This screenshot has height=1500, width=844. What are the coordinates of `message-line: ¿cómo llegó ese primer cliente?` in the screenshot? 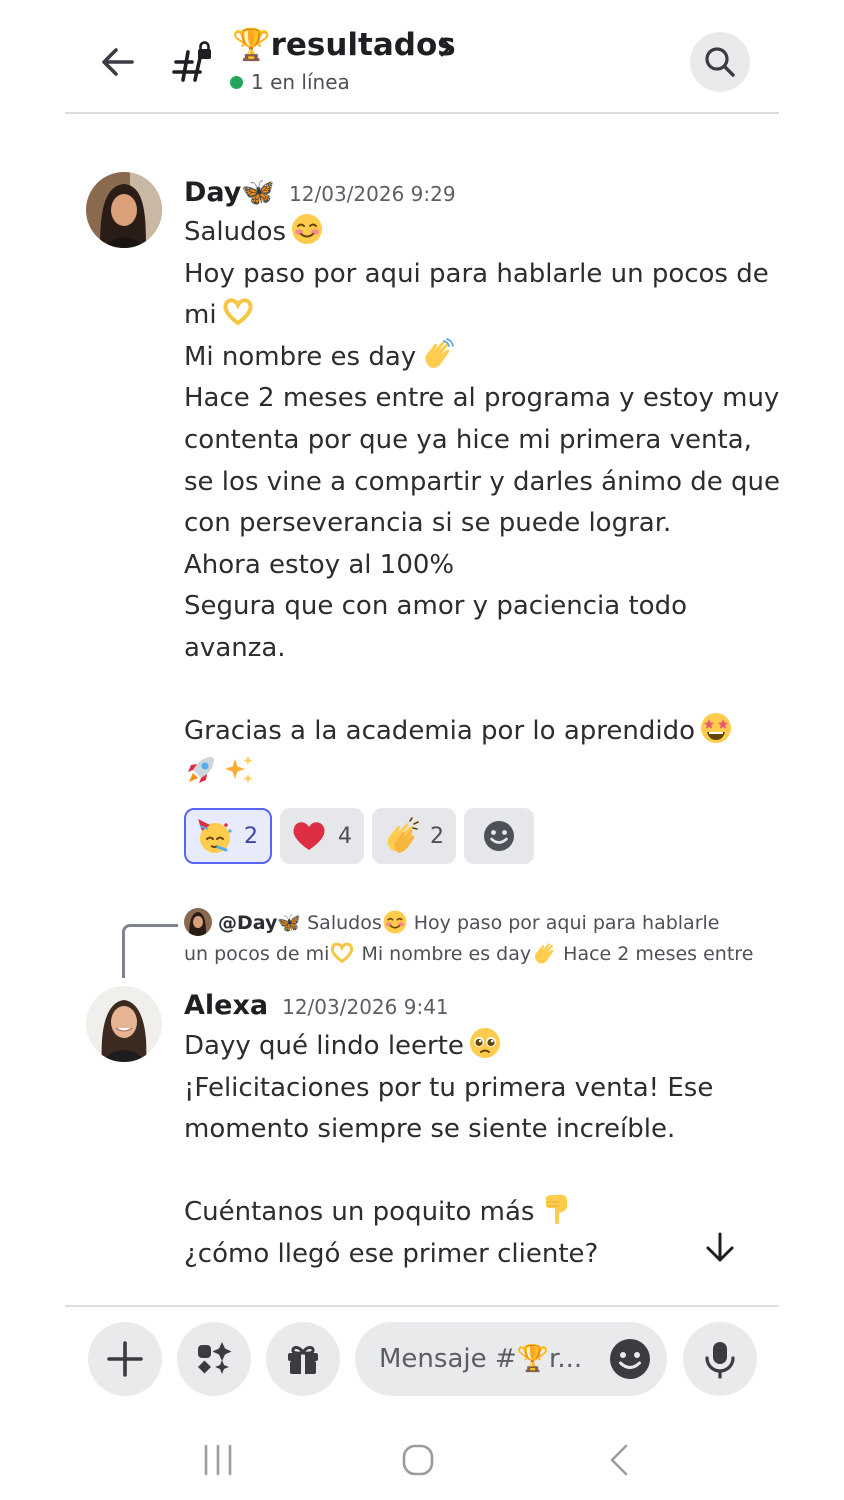 It's located at (391, 1253).